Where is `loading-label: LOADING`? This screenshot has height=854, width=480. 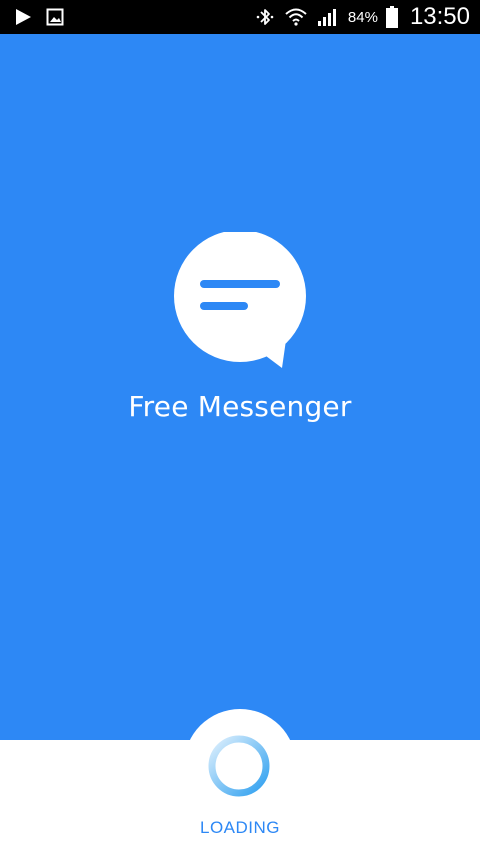
loading-label: LOADING is located at coordinates (240, 827).